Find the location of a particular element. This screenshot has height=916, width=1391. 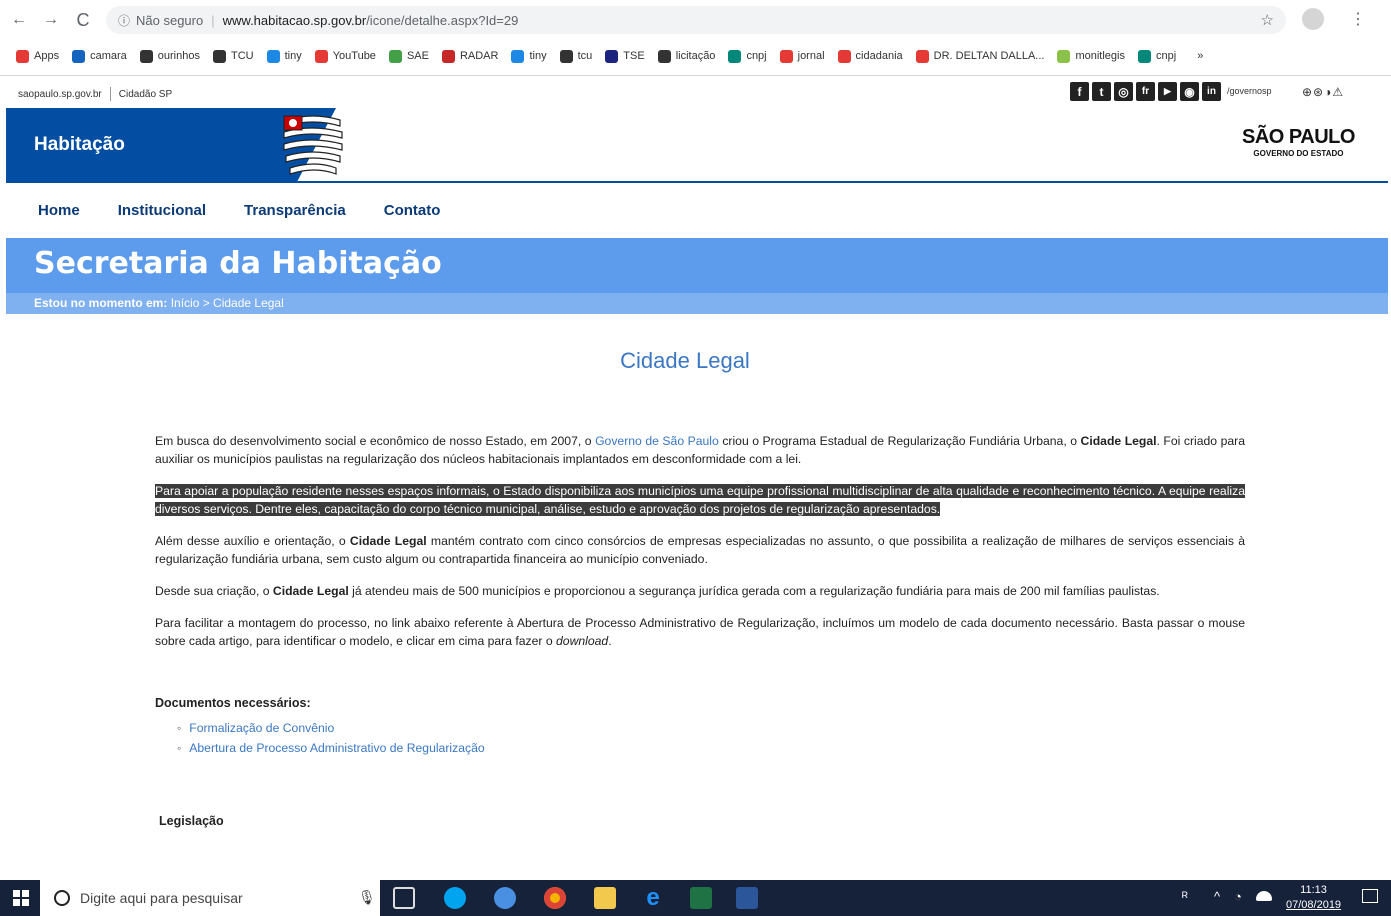

bookmark-item: YouTube is located at coordinates (345, 56).